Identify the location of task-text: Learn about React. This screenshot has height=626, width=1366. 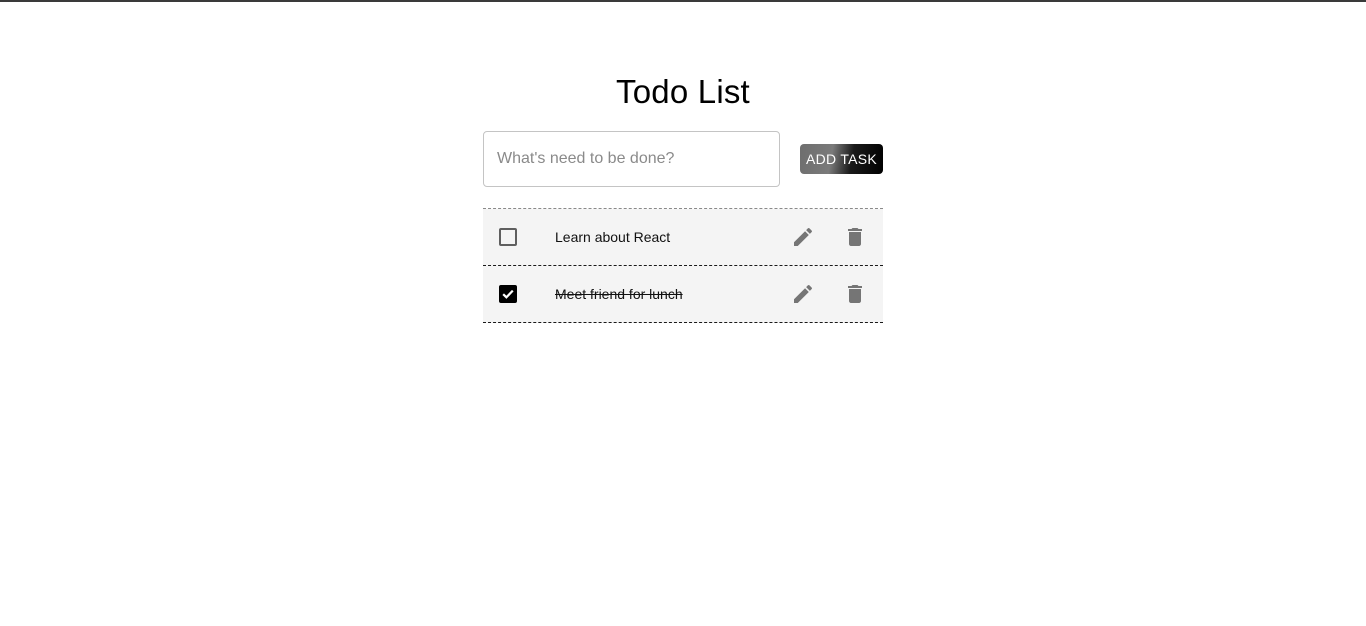
(613, 237).